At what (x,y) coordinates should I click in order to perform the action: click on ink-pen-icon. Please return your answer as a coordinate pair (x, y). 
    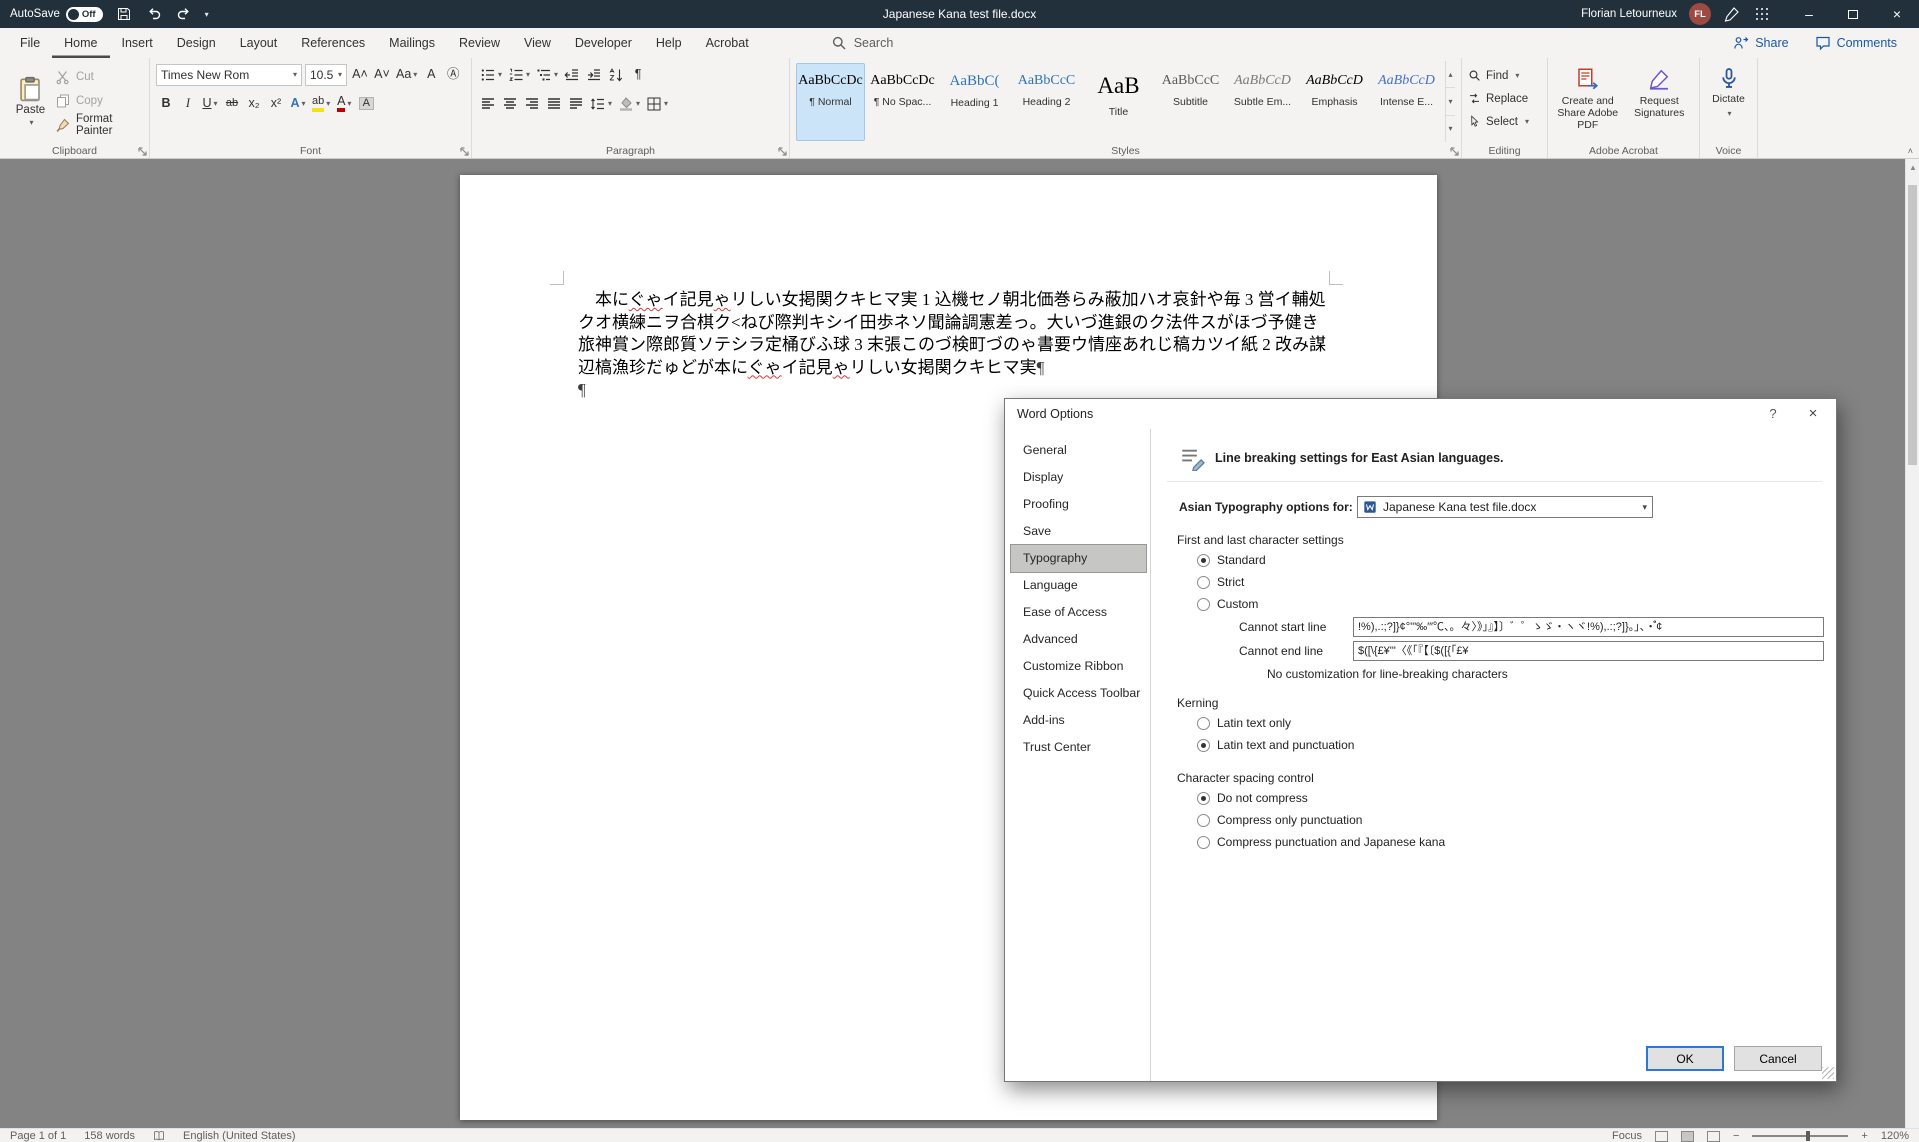
    Looking at the image, I should click on (1732, 14).